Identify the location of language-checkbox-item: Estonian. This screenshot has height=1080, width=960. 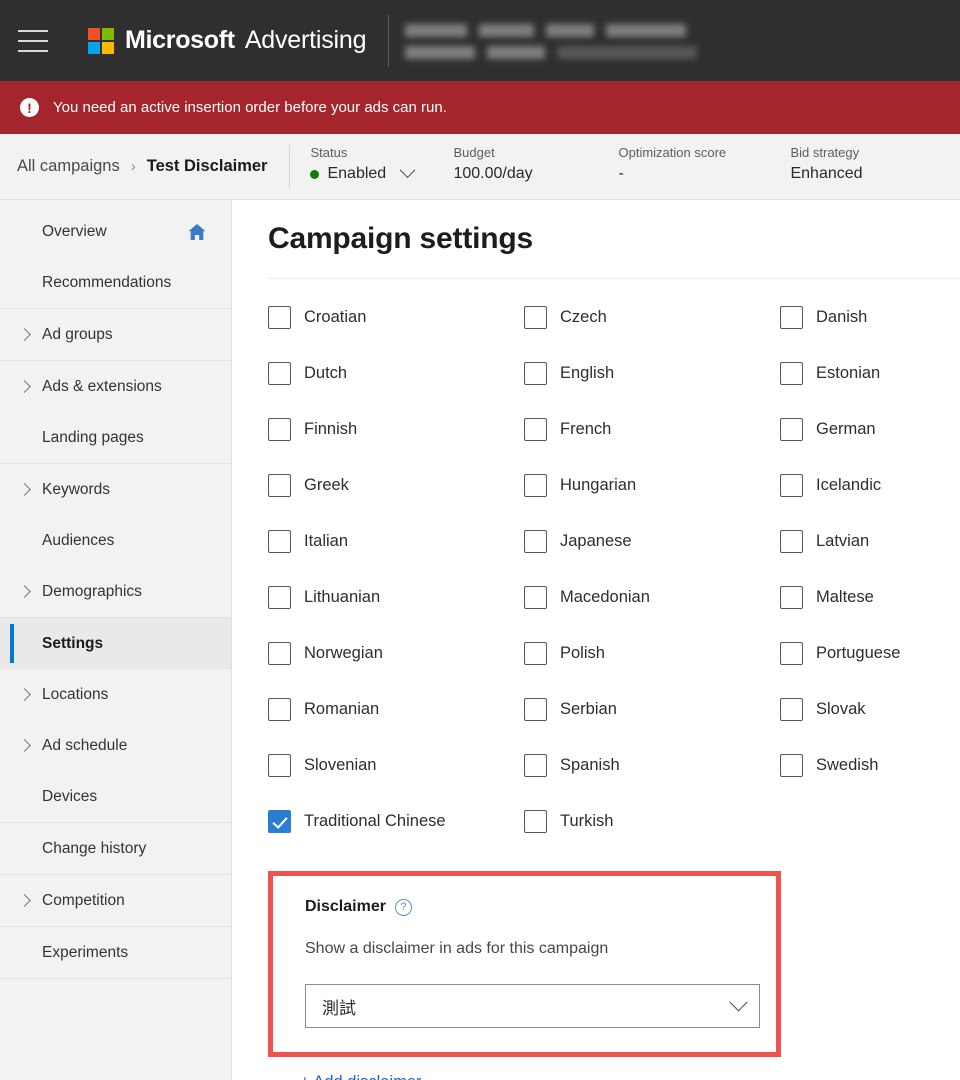
(870, 373).